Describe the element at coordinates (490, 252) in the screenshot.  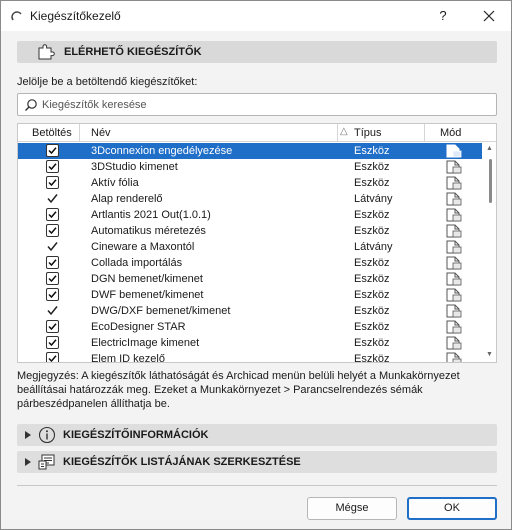
I see `list-scrollbar: ▲ ▼` at that location.